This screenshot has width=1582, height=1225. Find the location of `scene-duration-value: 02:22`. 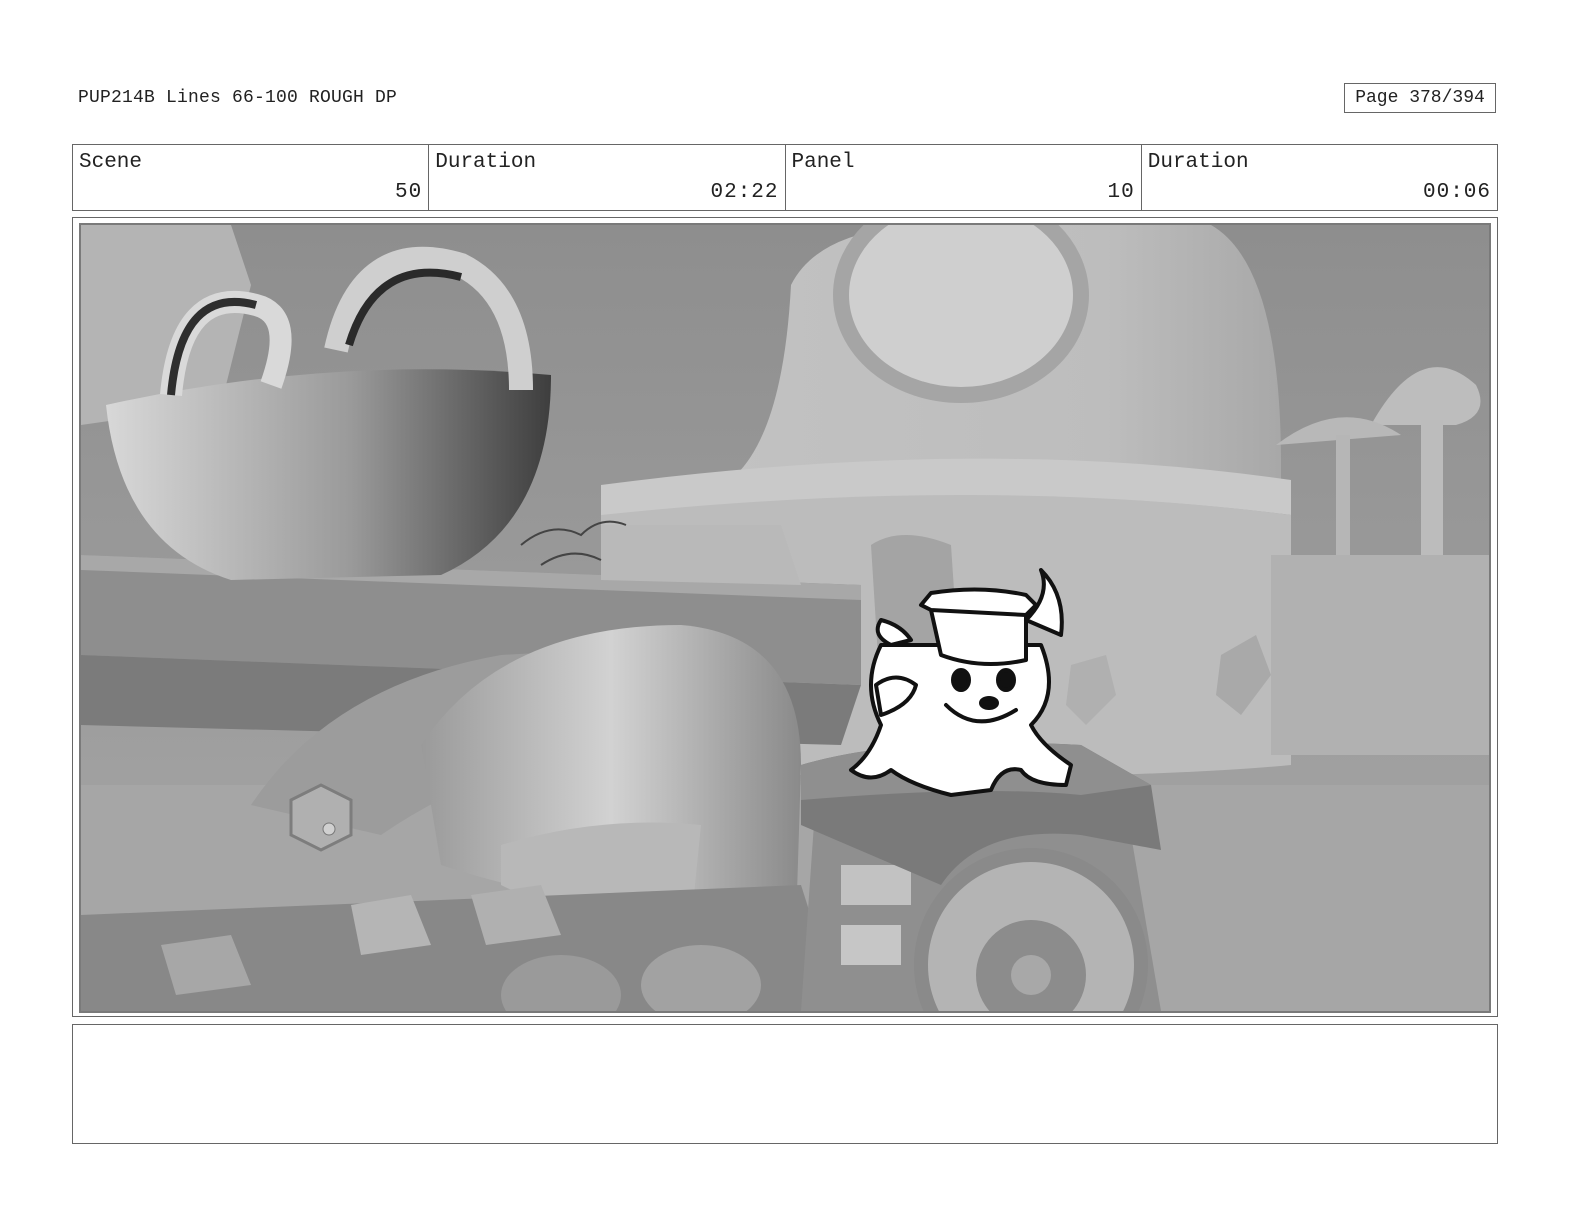

scene-duration-value: 02:22 is located at coordinates (744, 192).